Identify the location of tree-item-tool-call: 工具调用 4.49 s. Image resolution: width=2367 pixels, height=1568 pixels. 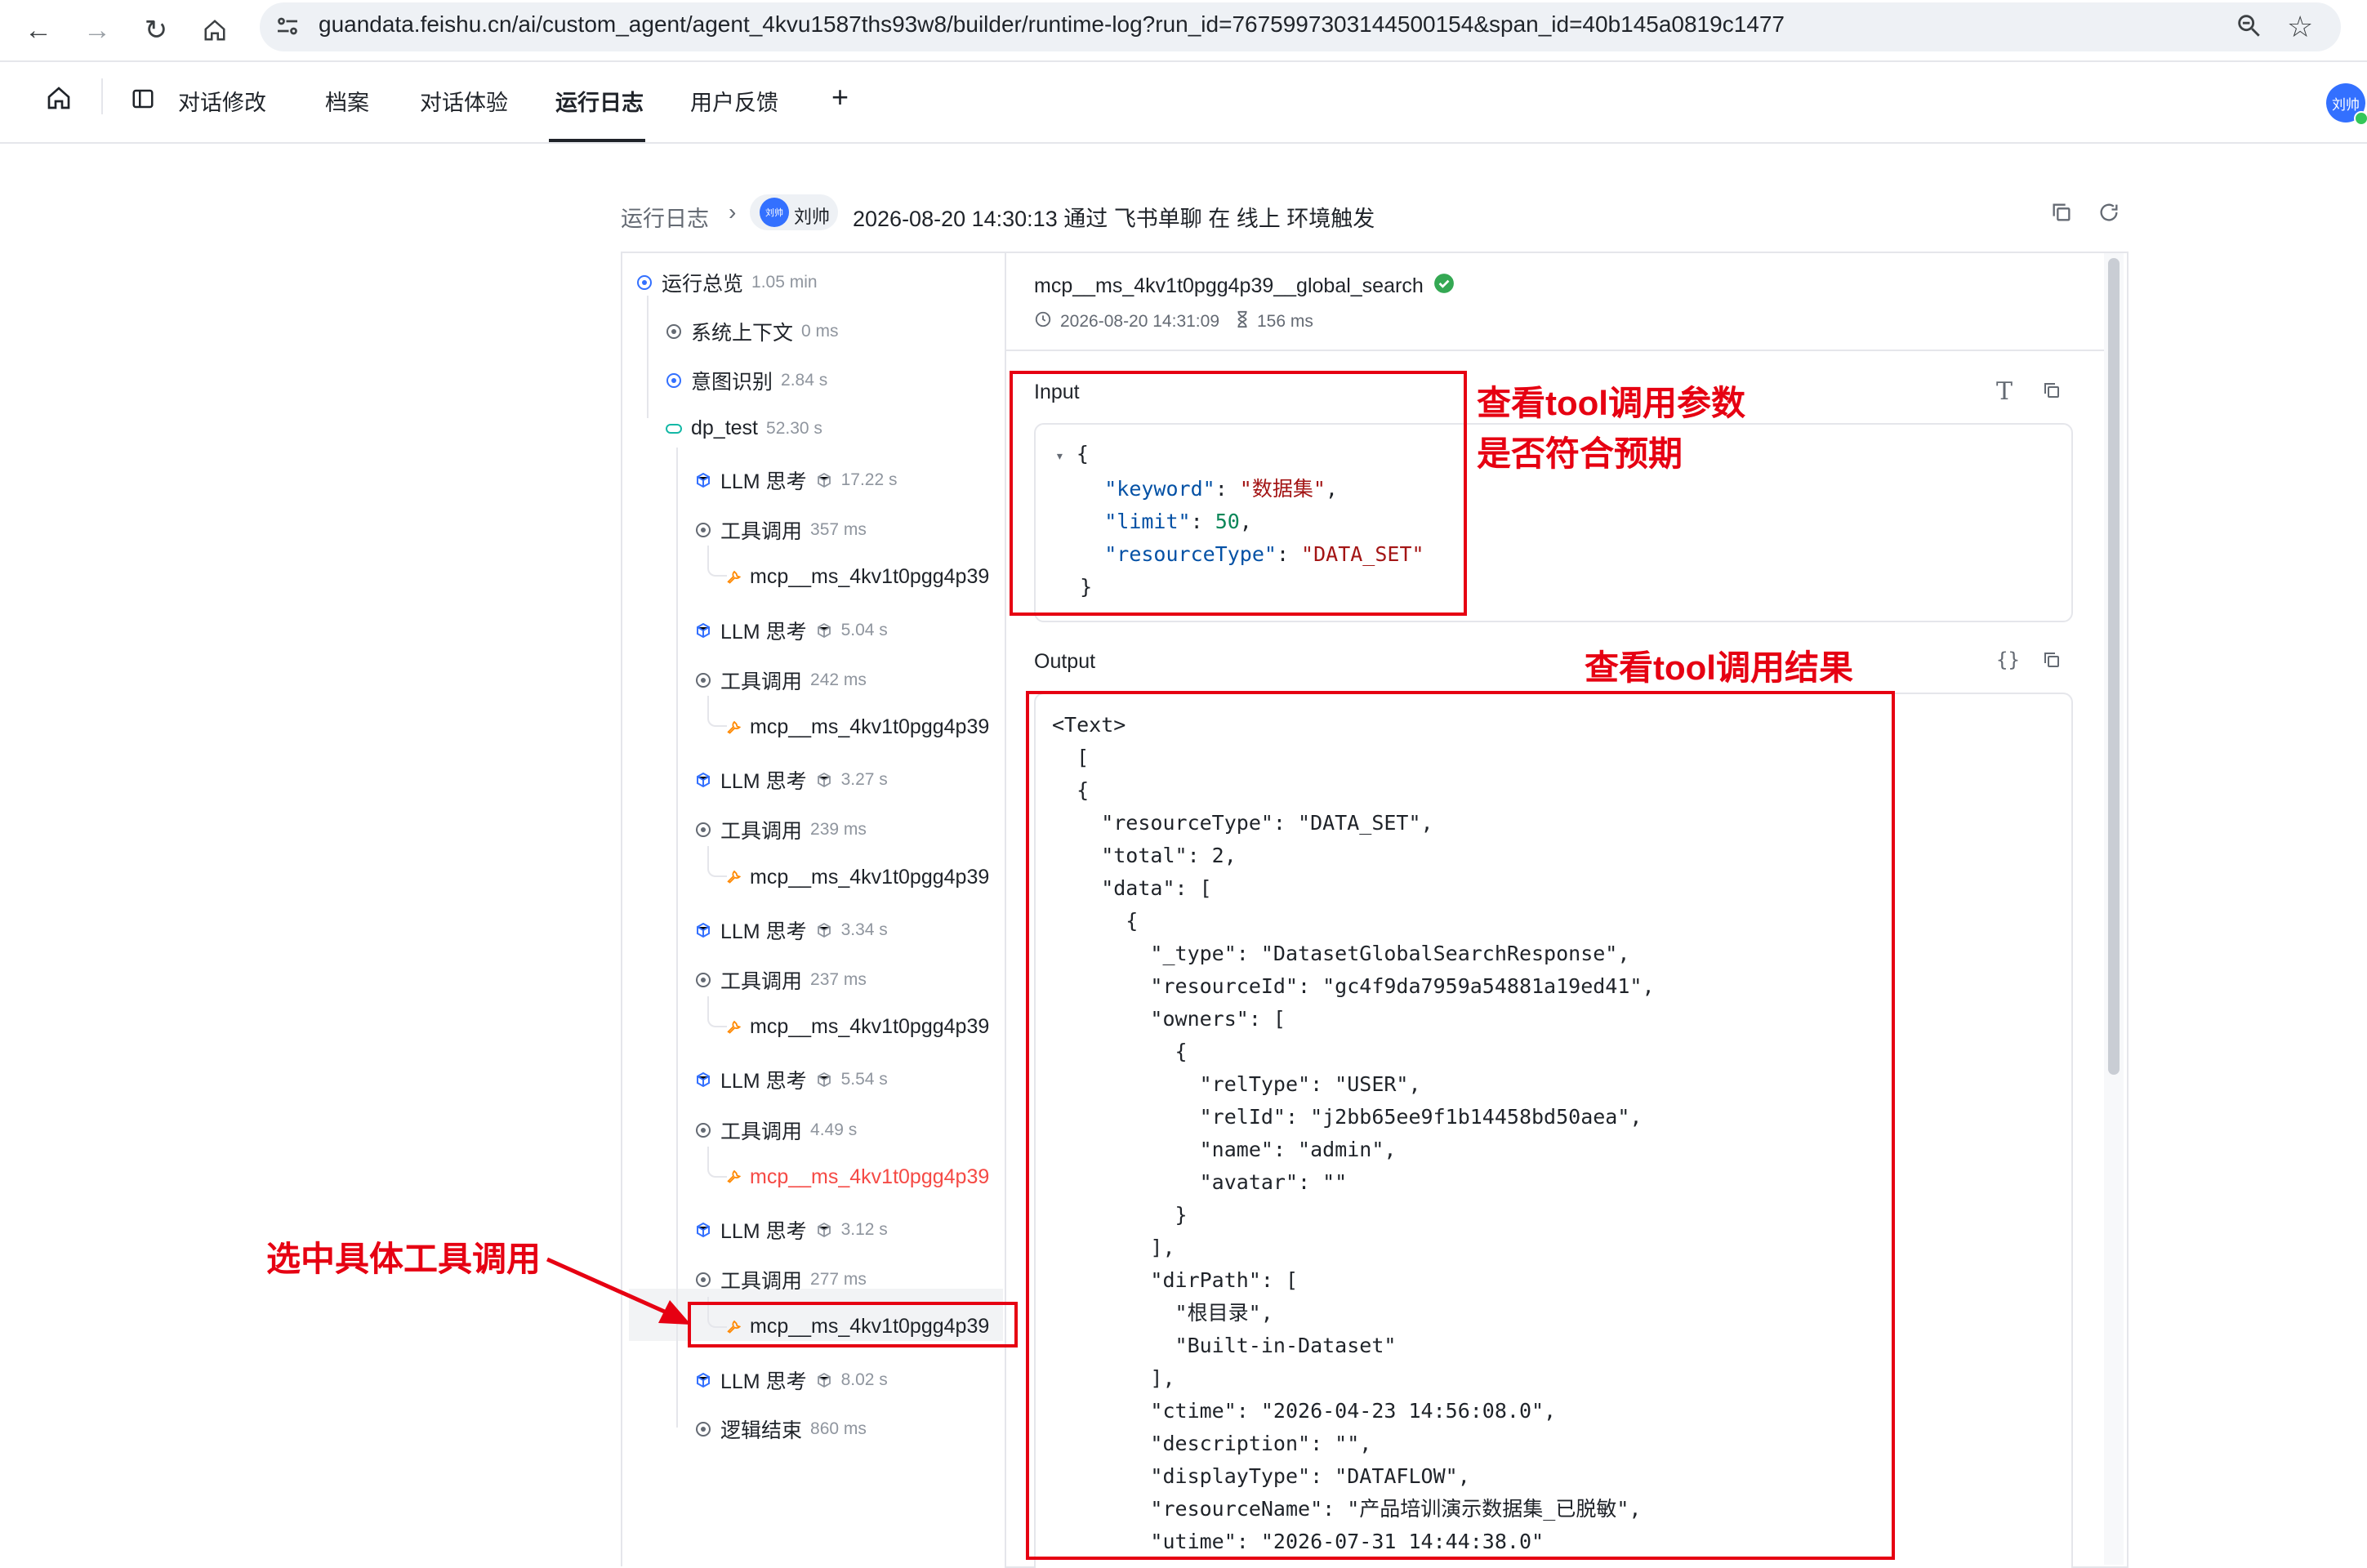
(776, 1130).